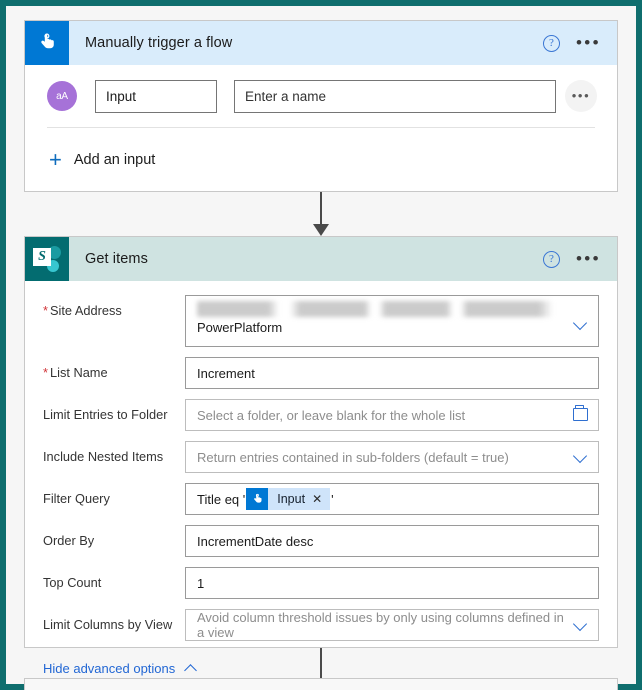 The height and width of the screenshot is (690, 642). What do you see at coordinates (332, 499) in the screenshot?
I see `filter-query-suffix: '` at bounding box center [332, 499].